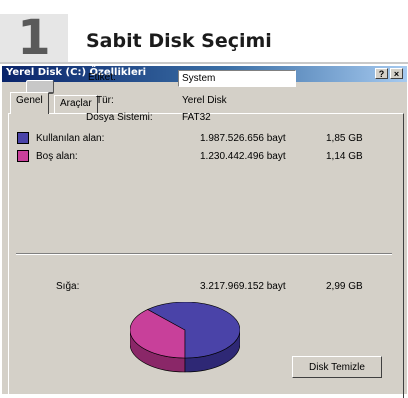 The height and width of the screenshot is (398, 408). I want to click on disk-usage-pie-chart, so click(185, 337).